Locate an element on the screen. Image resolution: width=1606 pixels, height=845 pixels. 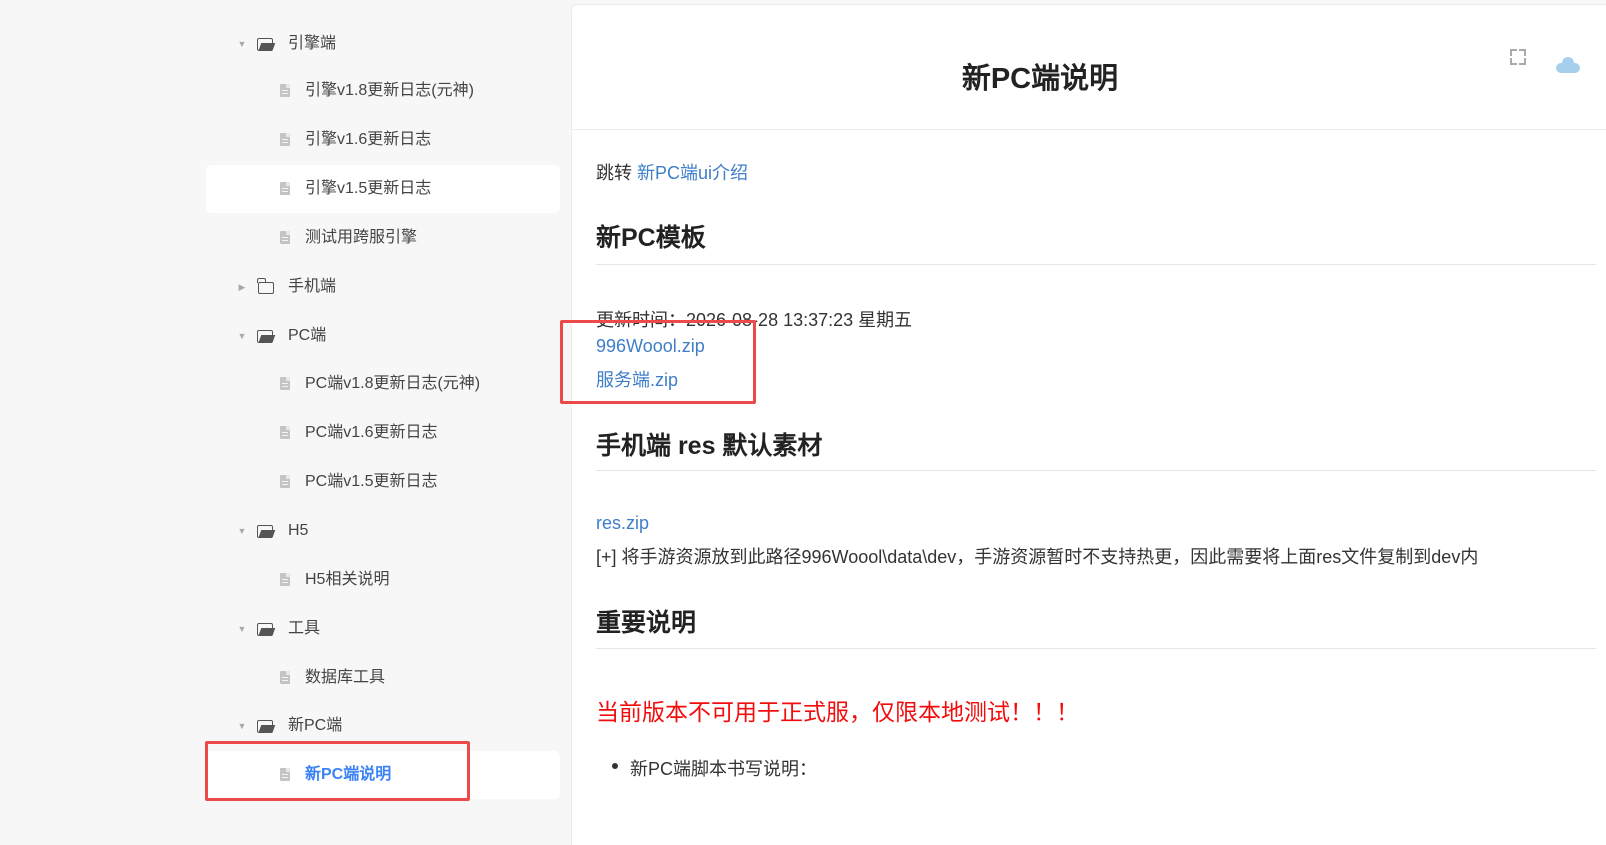
sidebar-item-pc-v16: PC端v1.6更新日志 is located at coordinates (383, 433).